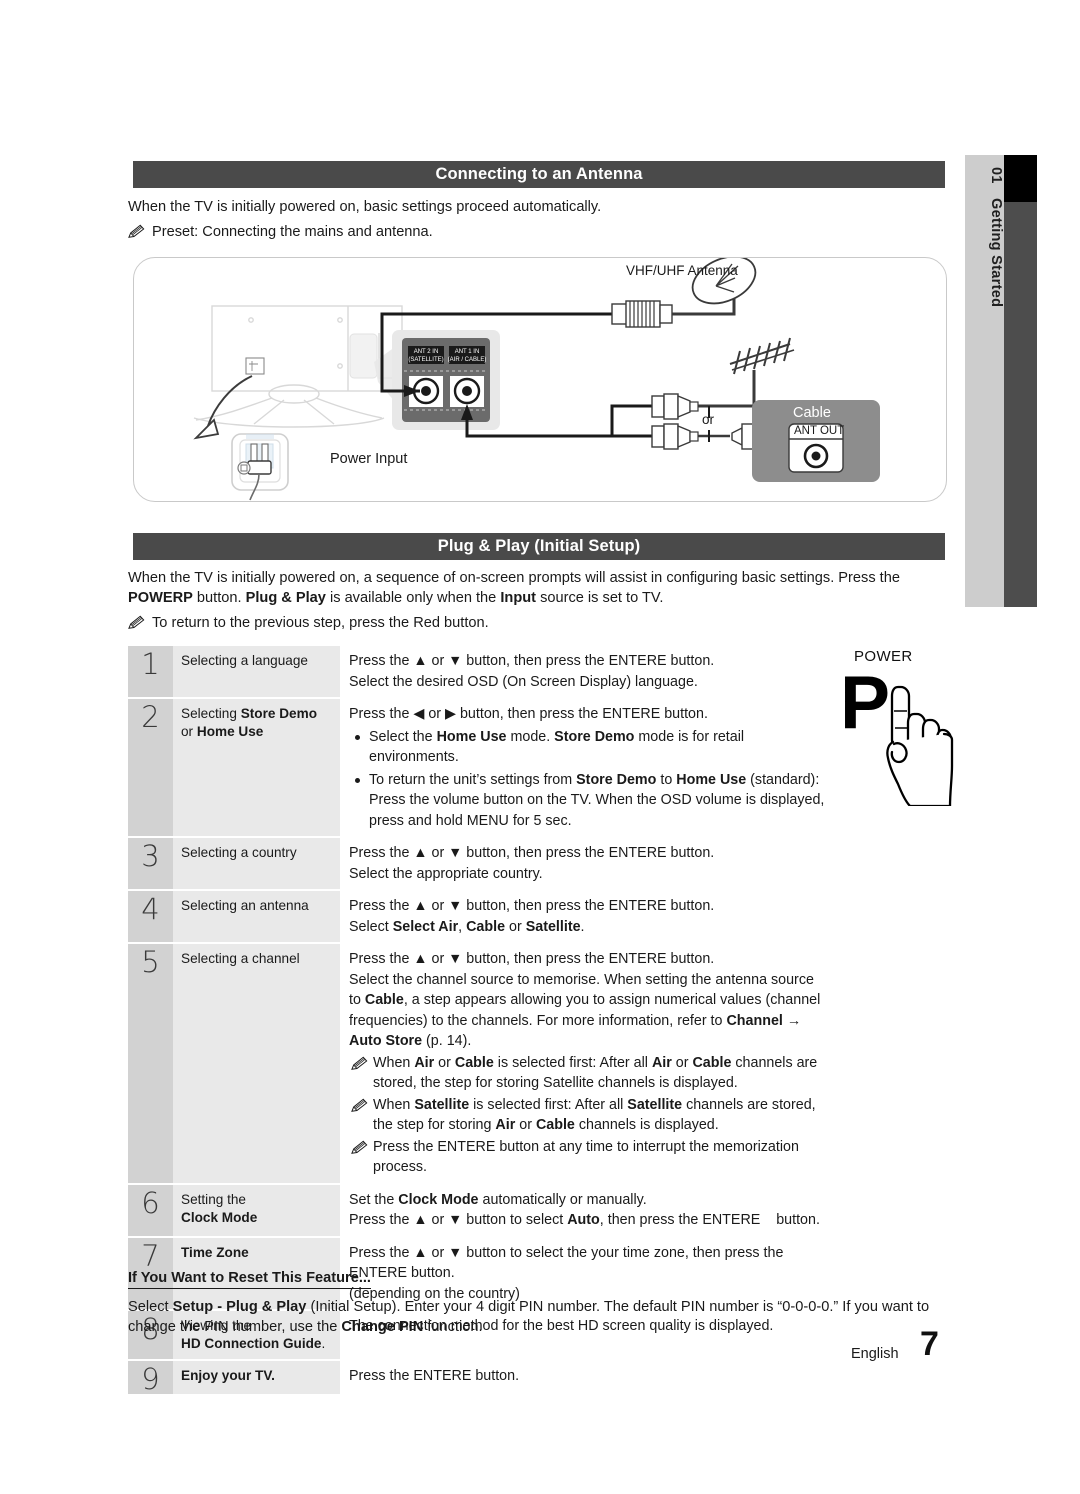 Image resolution: width=1080 pixels, height=1494 pixels. Describe the element at coordinates (230, 731) in the screenshot. I see `step-label-bold2: Home Use` at that location.